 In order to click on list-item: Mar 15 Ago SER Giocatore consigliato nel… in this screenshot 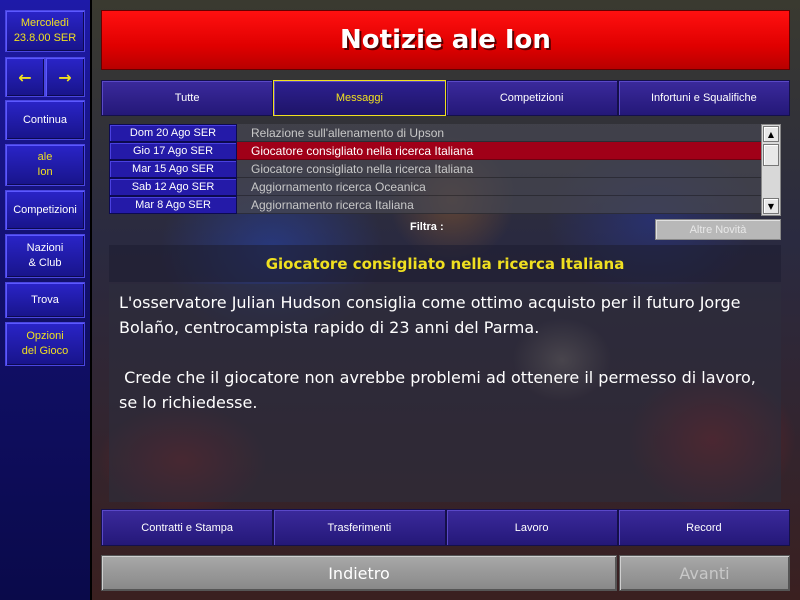, I will do `click(435, 169)`.